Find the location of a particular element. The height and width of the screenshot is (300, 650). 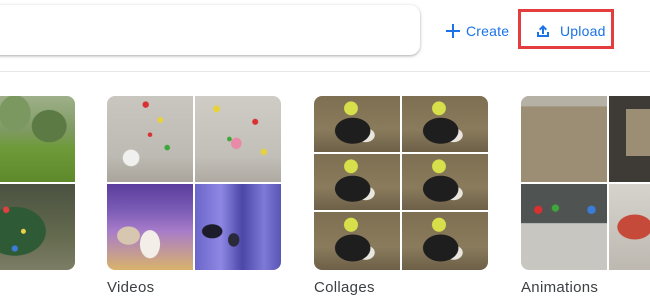

album-label-animations: Animations is located at coordinates (560, 287).